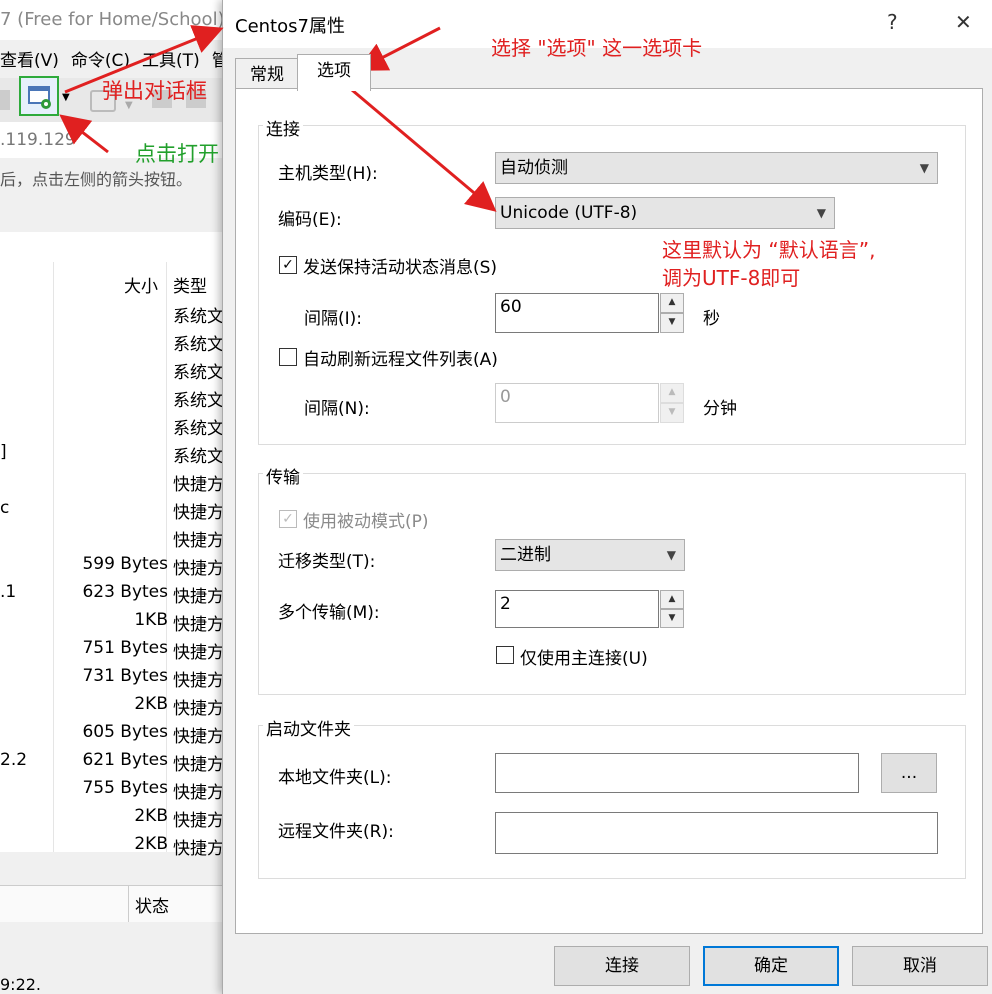 Image resolution: width=992 pixels, height=994 pixels. What do you see at coordinates (125, 676) in the screenshot?
I see `row-size: 731 Bytes` at bounding box center [125, 676].